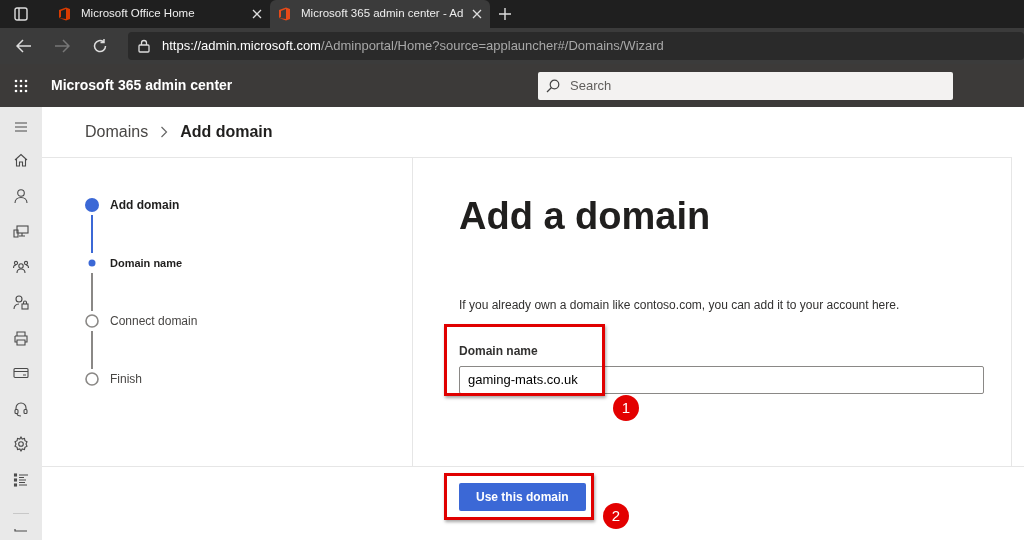  Describe the element at coordinates (21, 302) in the screenshot. I see `user-lock-icon` at that location.